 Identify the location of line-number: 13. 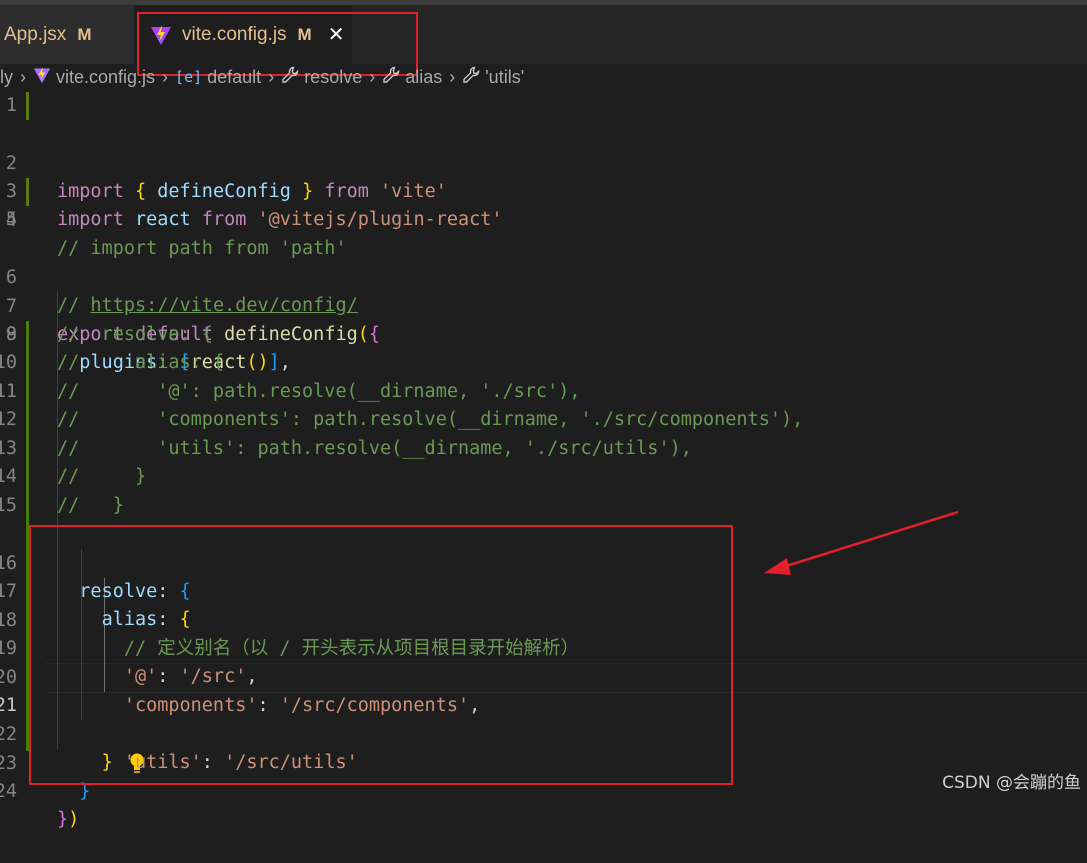
(8, 448).